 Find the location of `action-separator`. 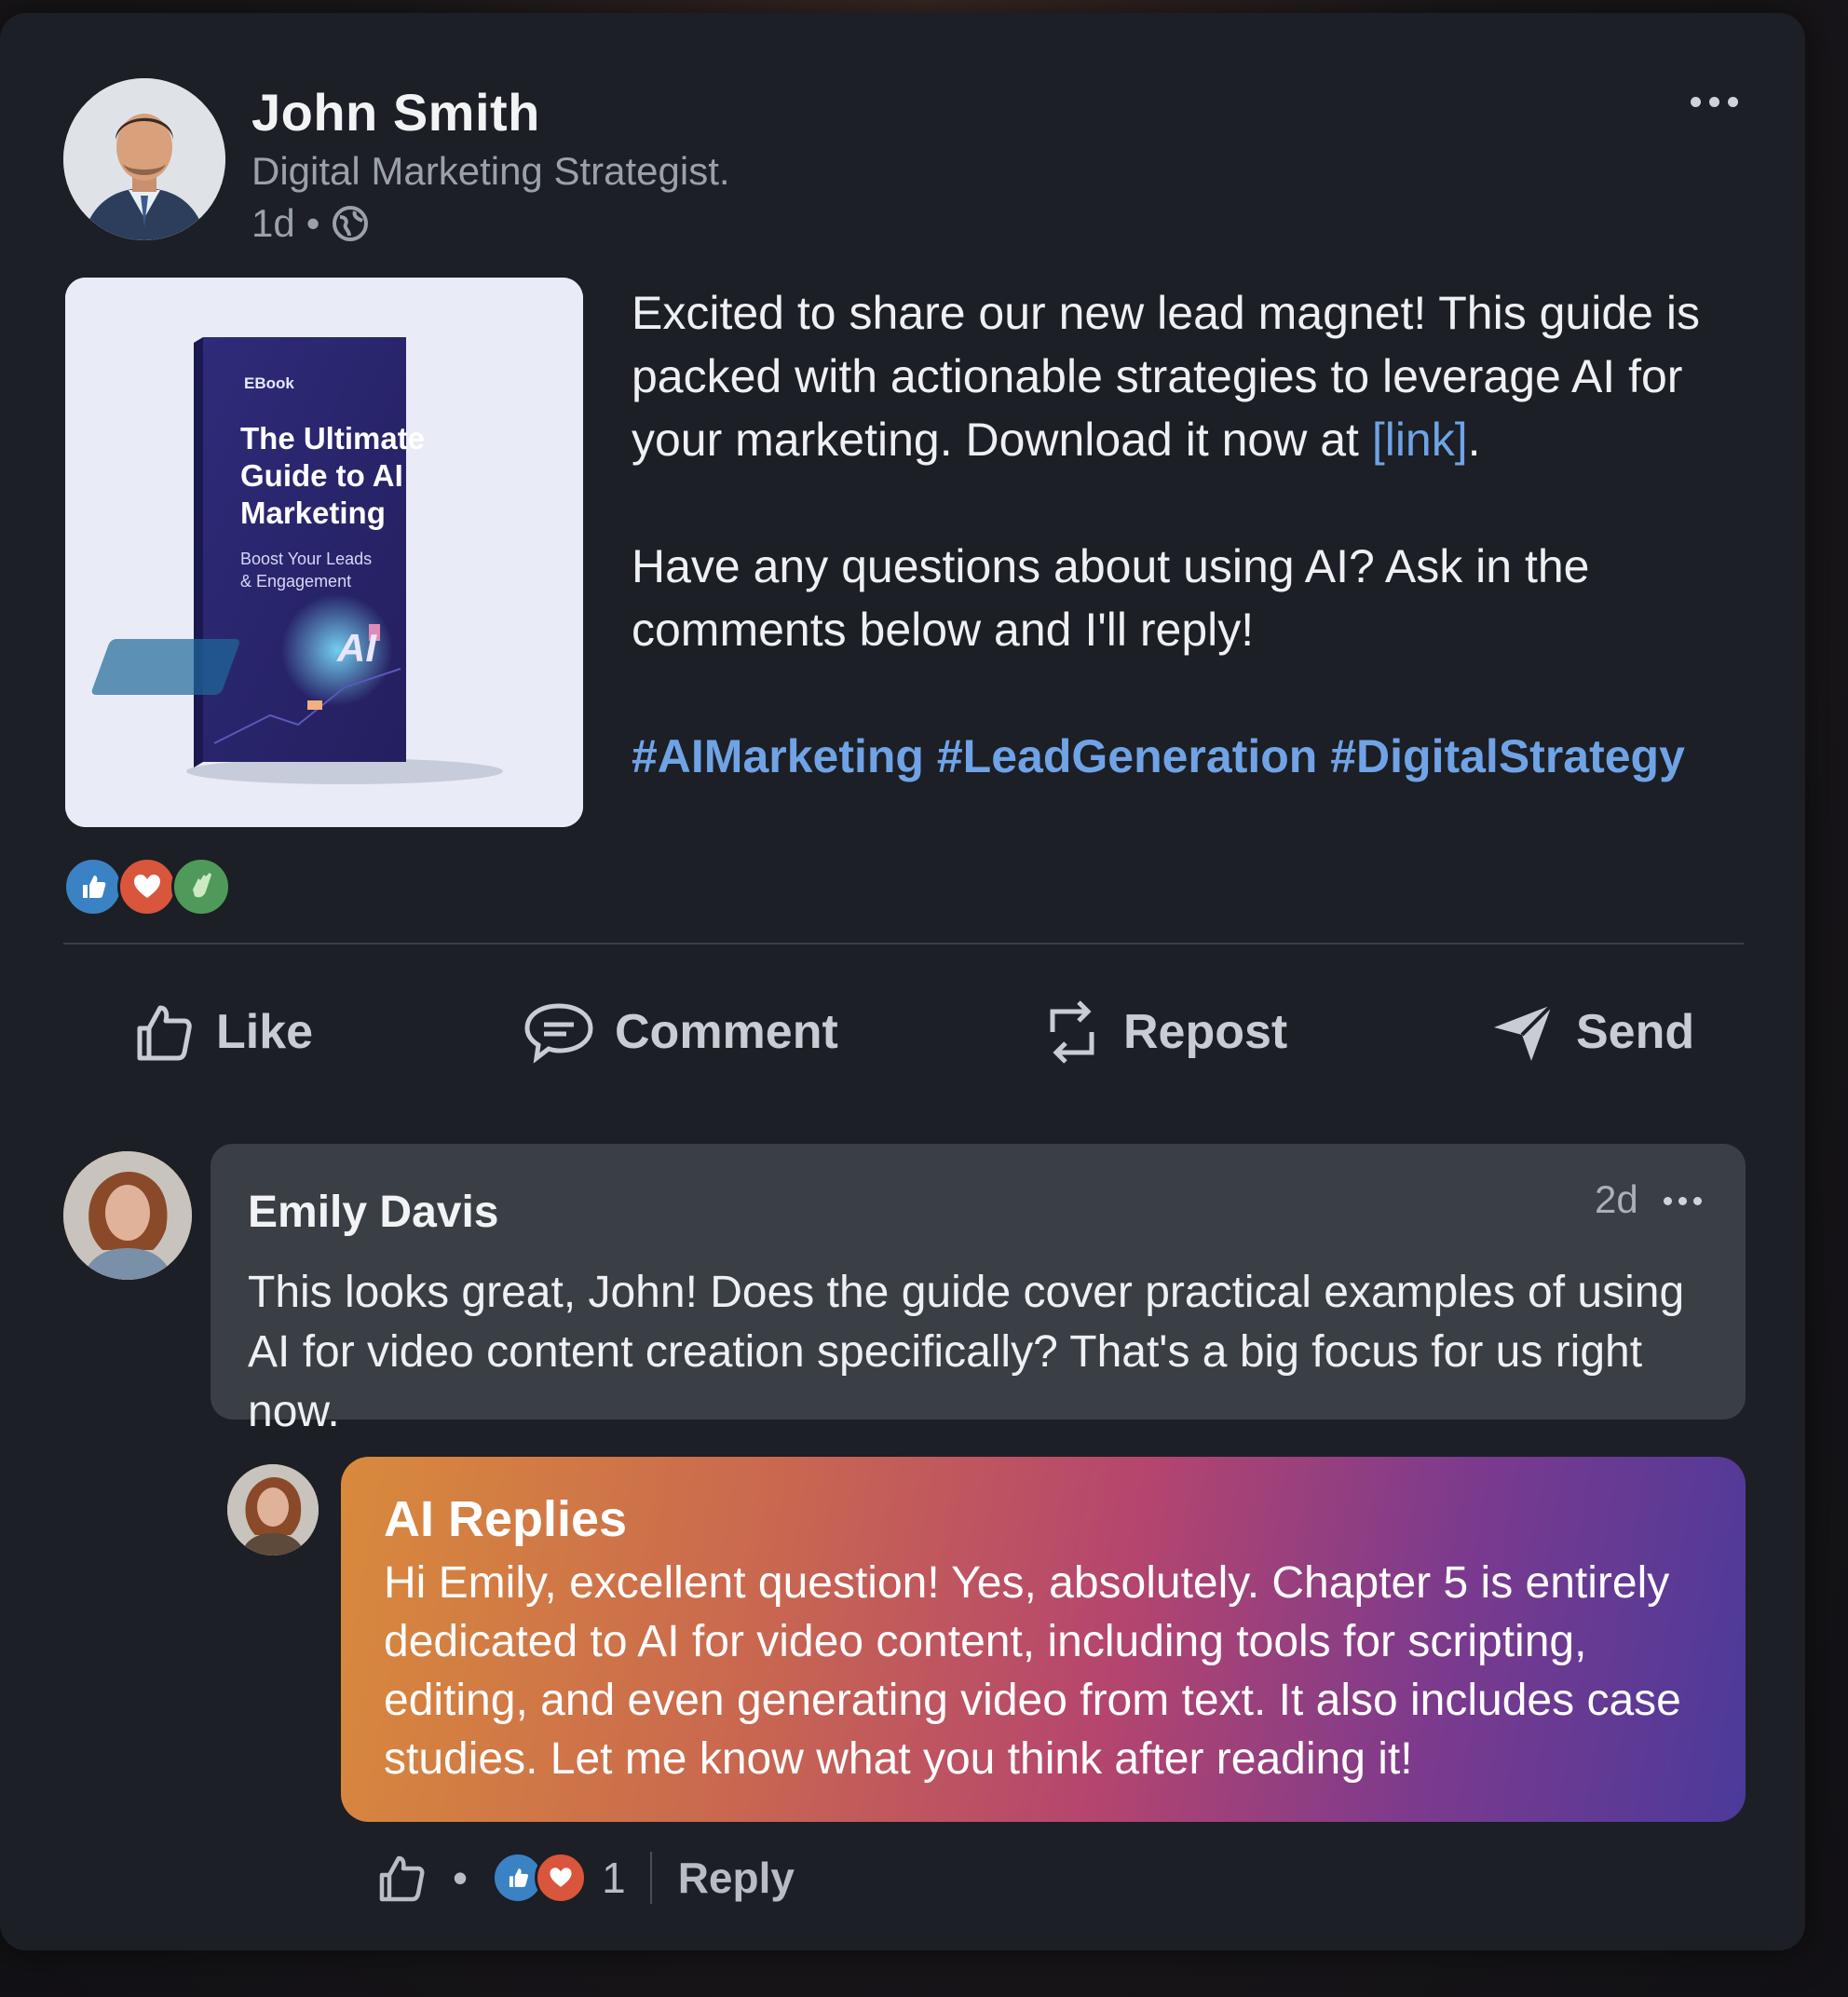

action-separator is located at coordinates (650, 1878).